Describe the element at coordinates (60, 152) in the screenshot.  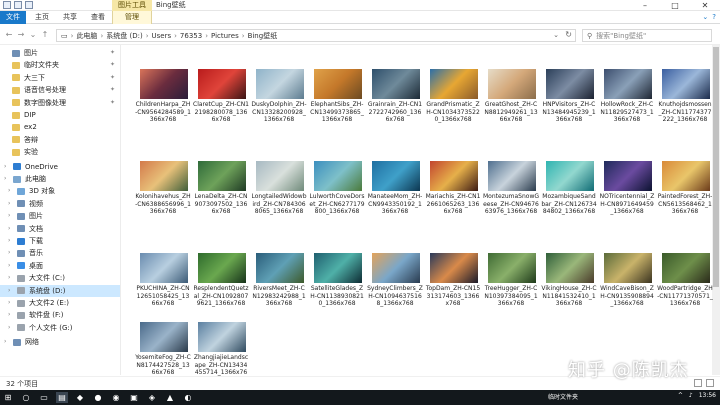
I see `sidebar-item: 实验` at that location.